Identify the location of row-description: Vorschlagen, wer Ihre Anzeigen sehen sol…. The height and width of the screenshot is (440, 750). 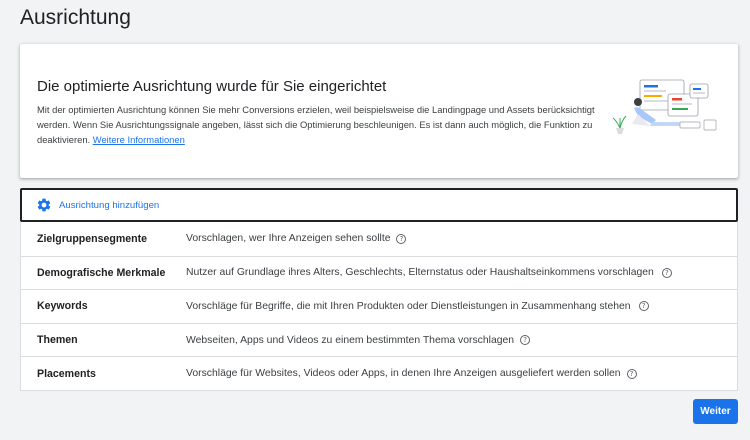
(288, 239).